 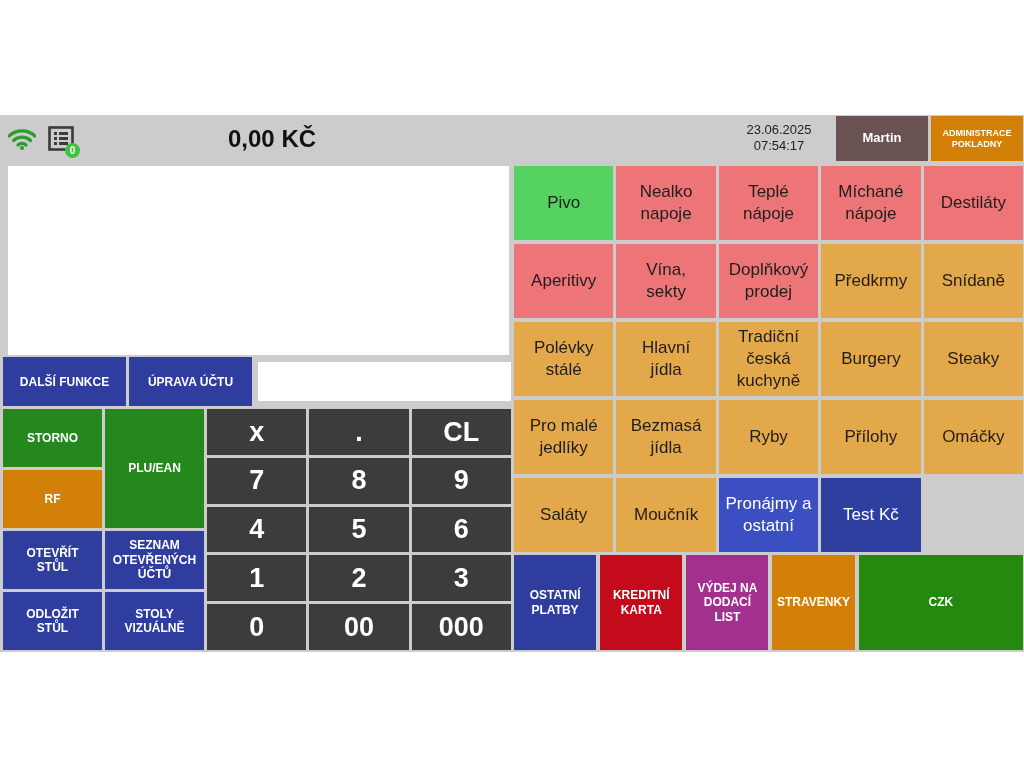 I want to click on category-button: Moučník, so click(x=666, y=515).